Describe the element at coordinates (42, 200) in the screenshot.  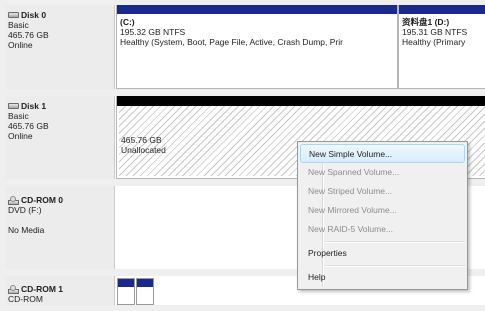
I see `disk-name: CD-ROM 0` at that location.